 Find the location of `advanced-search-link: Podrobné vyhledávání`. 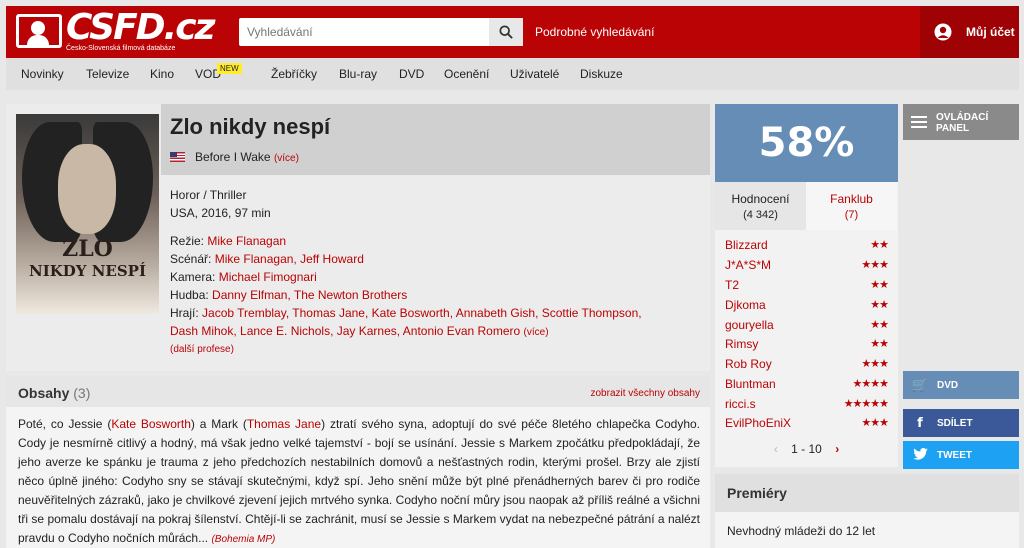

advanced-search-link: Podrobné vyhledávání is located at coordinates (594, 32).